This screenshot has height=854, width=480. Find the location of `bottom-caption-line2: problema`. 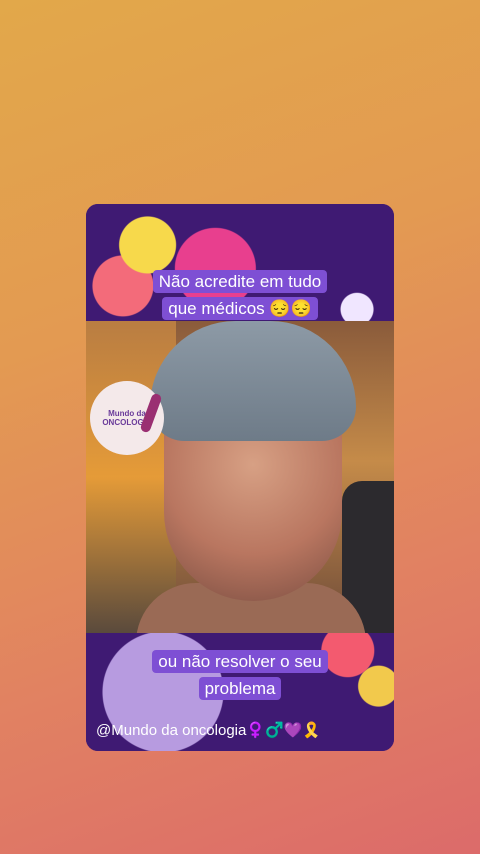

bottom-caption-line2: problema is located at coordinates (240, 688).